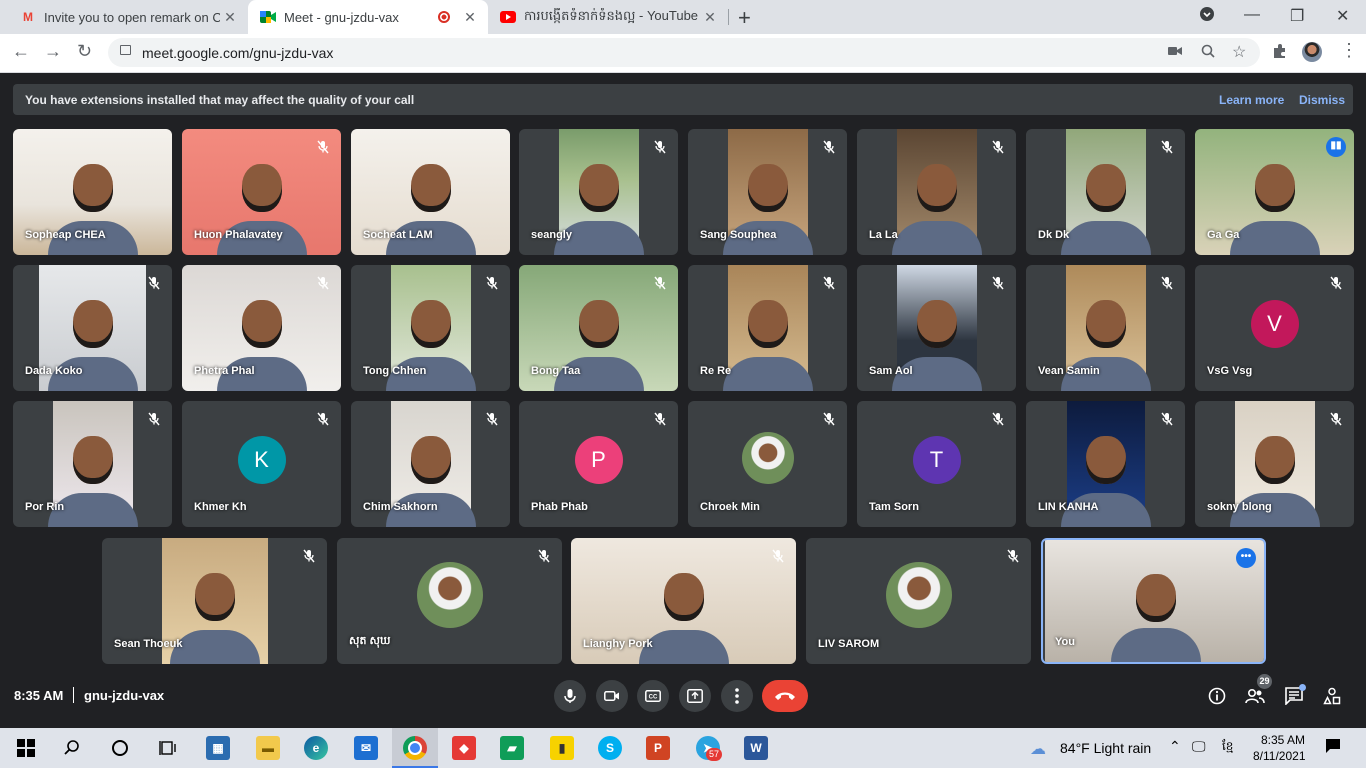  What do you see at coordinates (608, 17) in the screenshot?
I see `tab-youtube: ការបង្កើតទំនាក់ទំនងល្អ - YouTube ✕` at bounding box center [608, 17].